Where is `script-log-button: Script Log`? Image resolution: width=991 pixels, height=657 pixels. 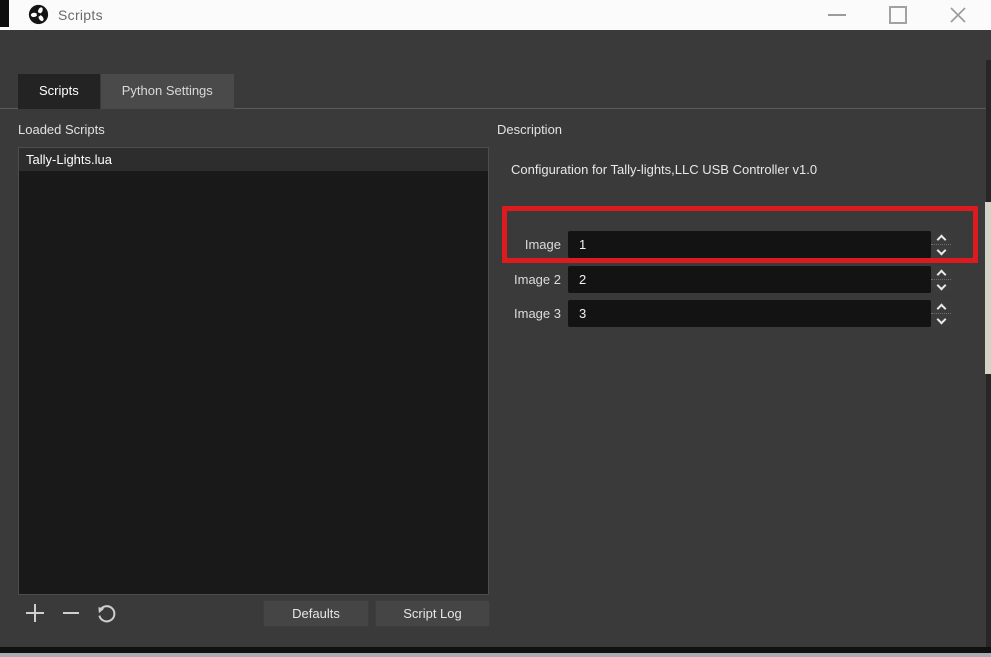 script-log-button: Script Log is located at coordinates (432, 613).